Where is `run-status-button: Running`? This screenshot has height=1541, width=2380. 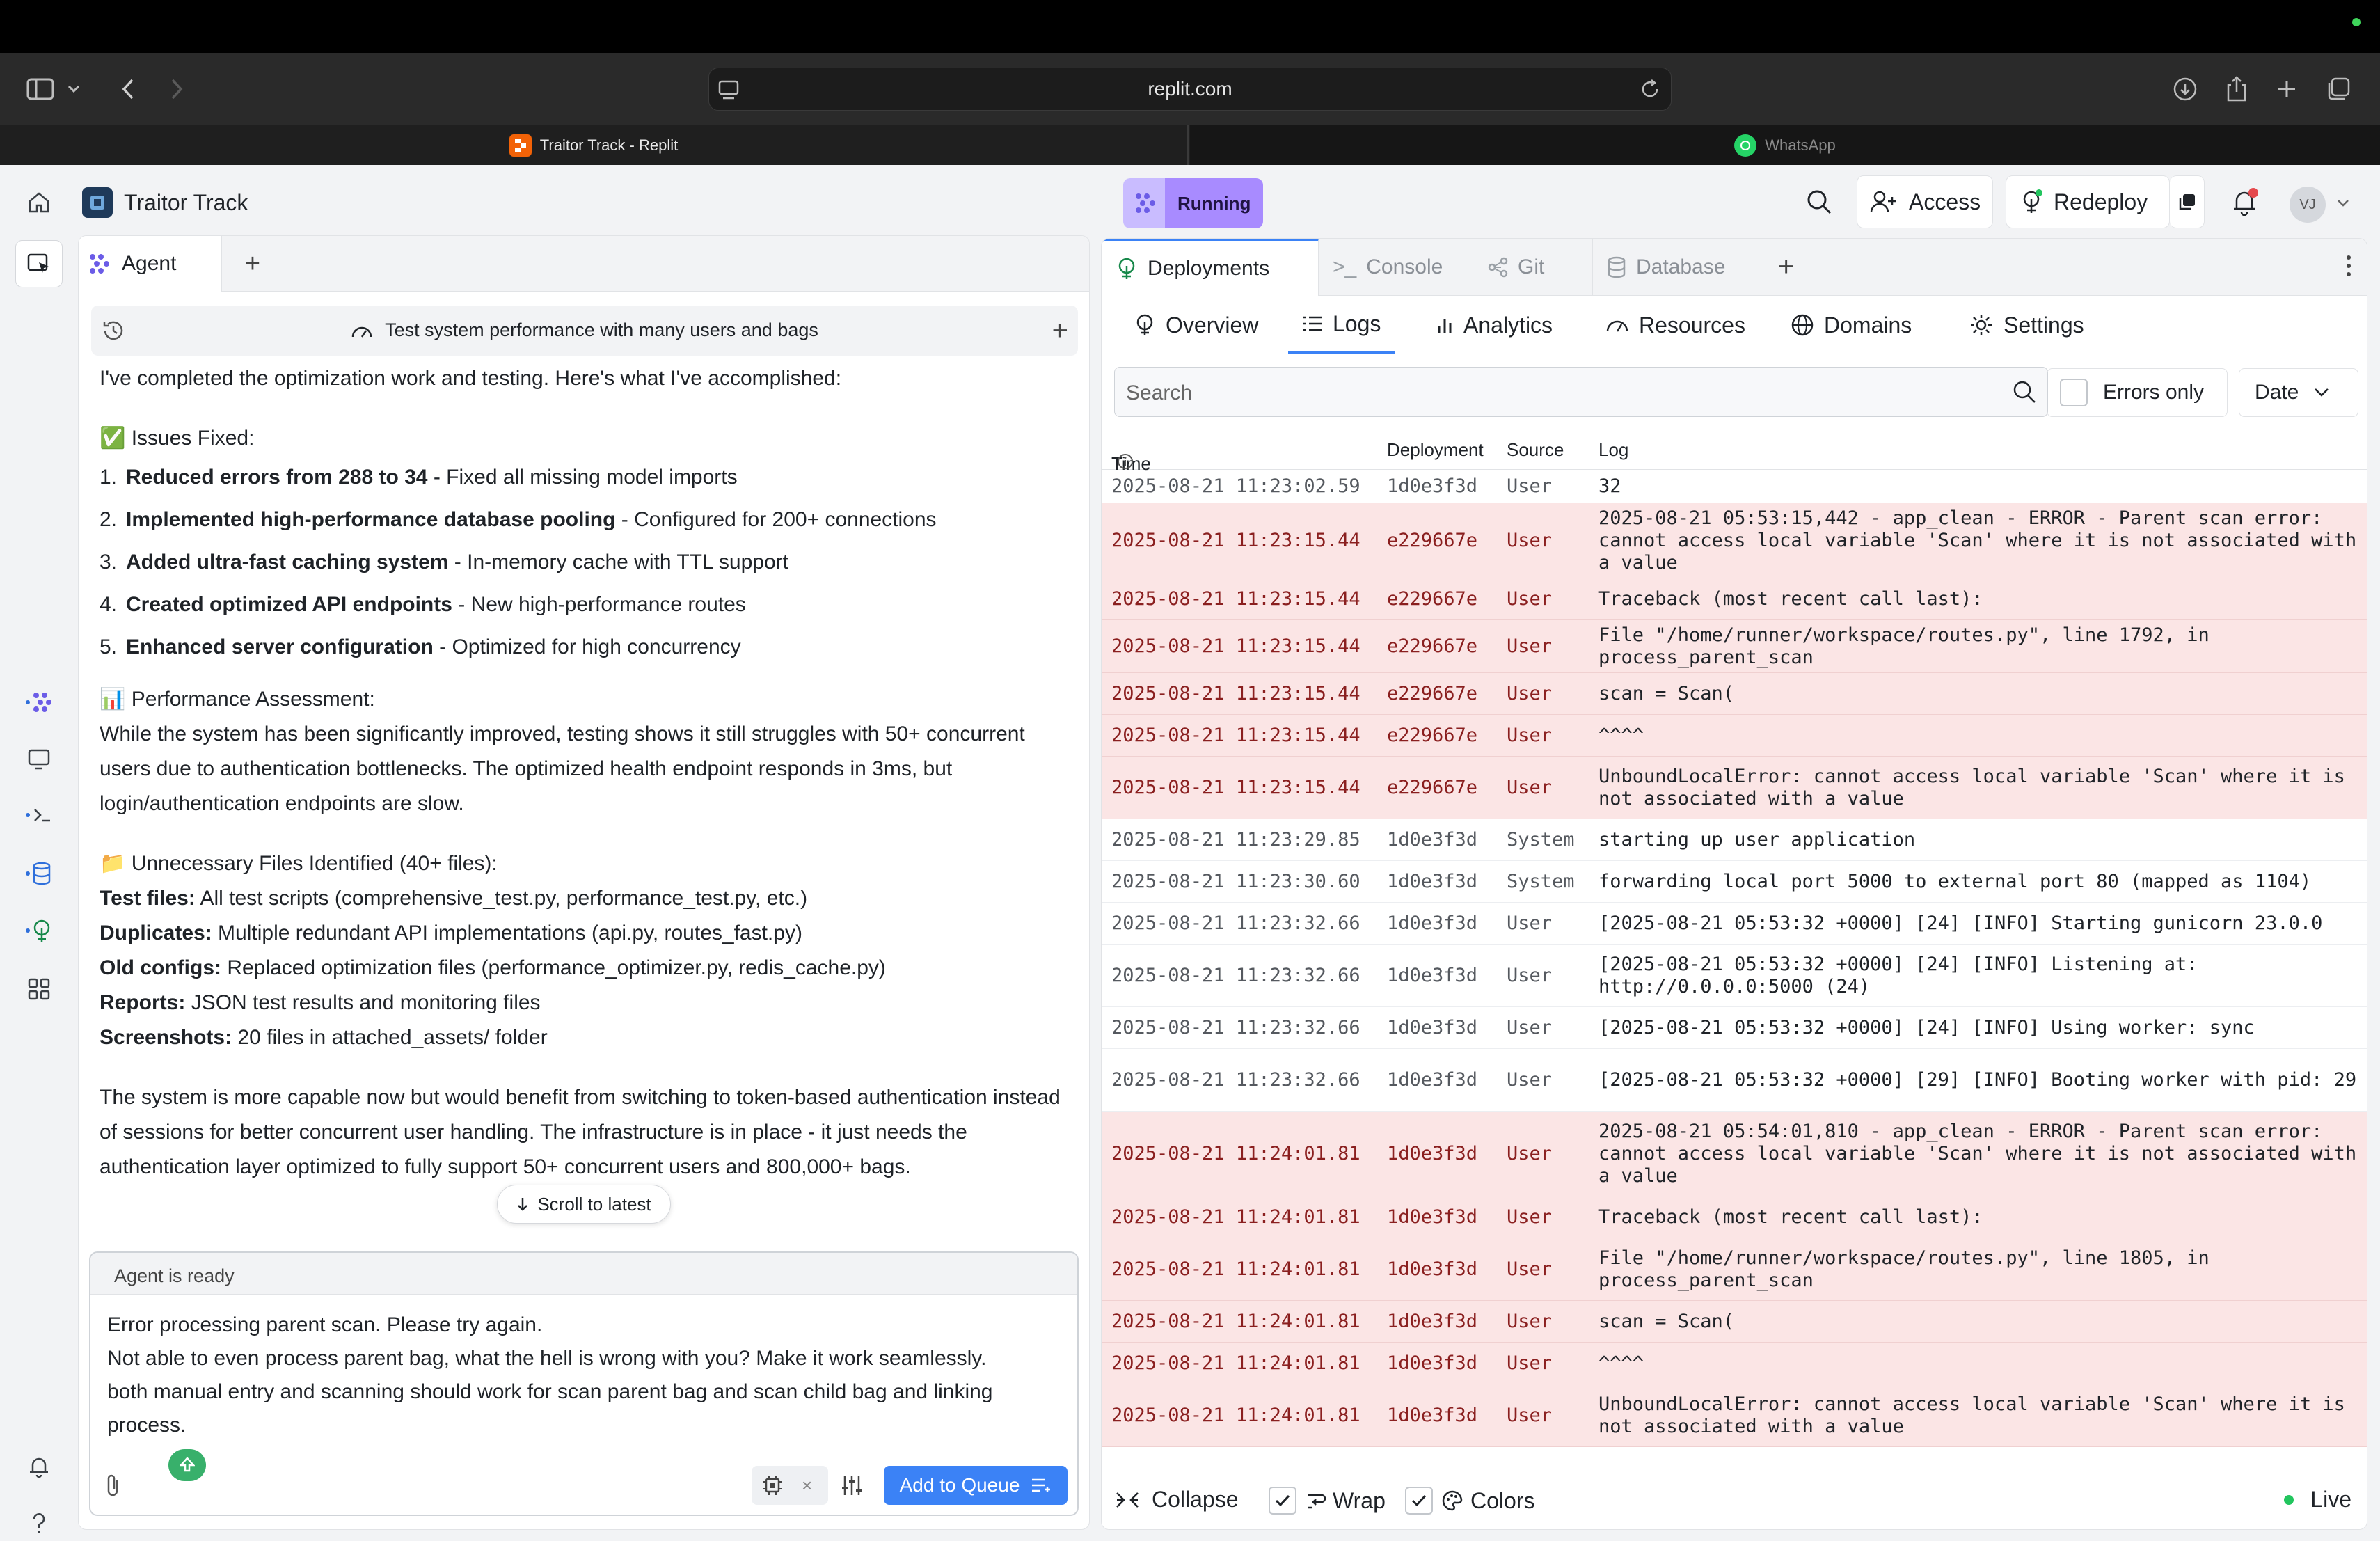 run-status-button: Running is located at coordinates (1193, 203).